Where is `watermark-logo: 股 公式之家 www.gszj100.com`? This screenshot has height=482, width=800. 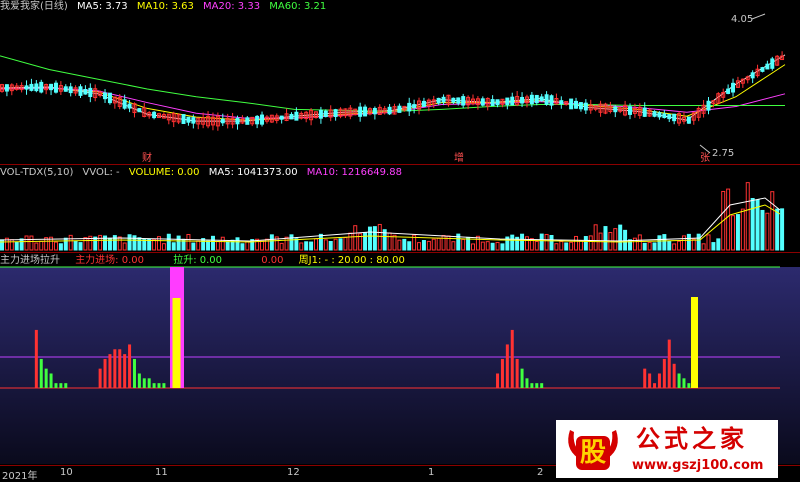
watermark-logo: 股 公式之家 www.gszj100.com is located at coordinates (667, 449).